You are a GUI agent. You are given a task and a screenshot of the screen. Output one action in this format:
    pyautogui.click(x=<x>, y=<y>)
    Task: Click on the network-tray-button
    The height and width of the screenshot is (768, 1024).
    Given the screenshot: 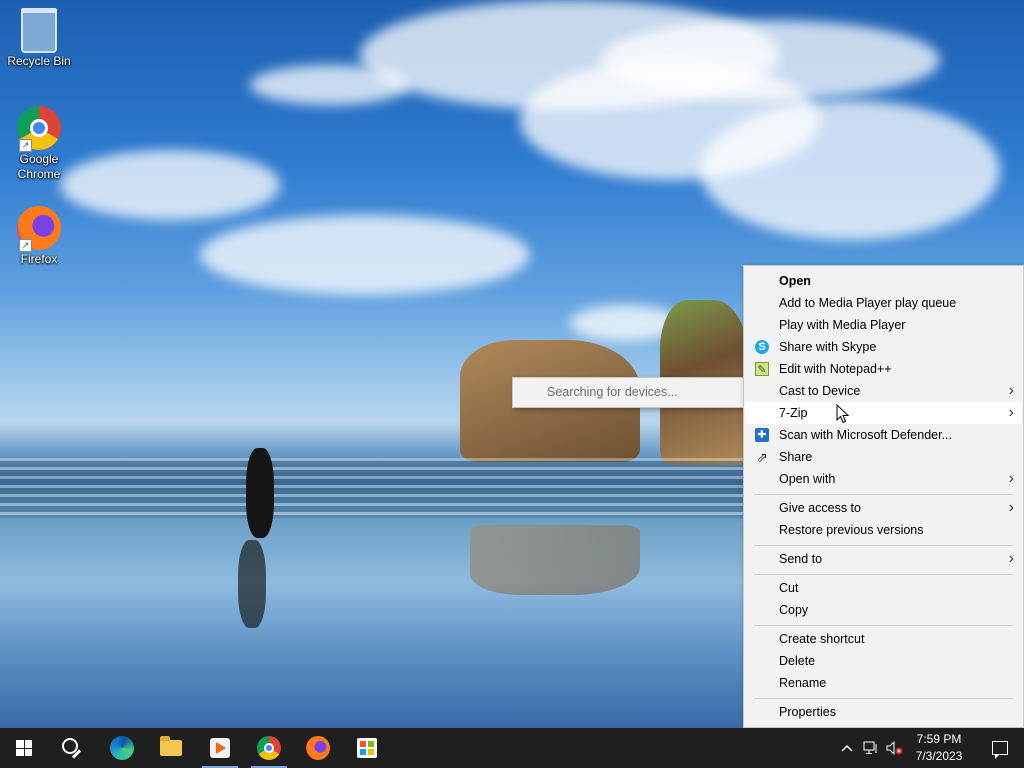 What is the action you would take?
    pyautogui.click(x=871, y=748)
    